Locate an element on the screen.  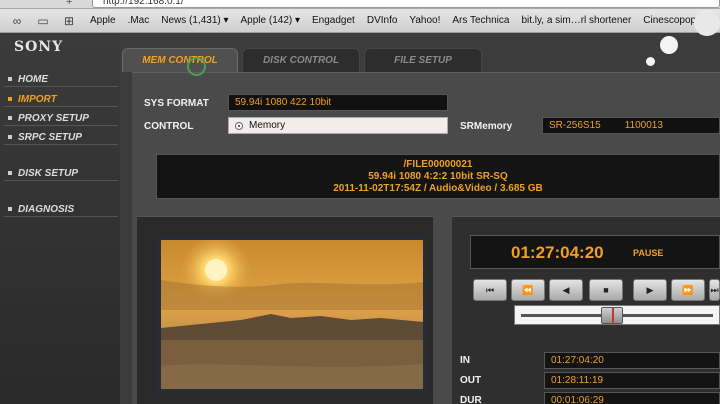
bookmark-news: News (1,431) ▾ is located at coordinates (194, 20).